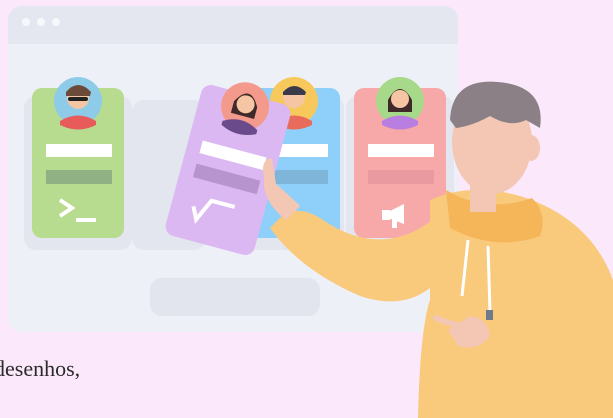 This screenshot has height=418, width=613. I want to click on window-dots, so click(41, 22).